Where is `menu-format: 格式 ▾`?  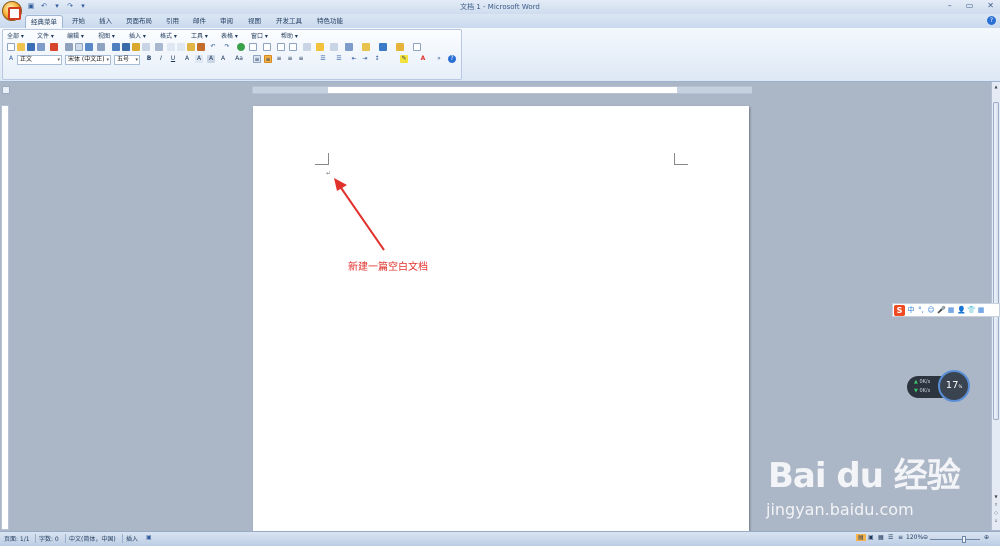
menu-format: 格式 ▾ is located at coordinates (168, 35).